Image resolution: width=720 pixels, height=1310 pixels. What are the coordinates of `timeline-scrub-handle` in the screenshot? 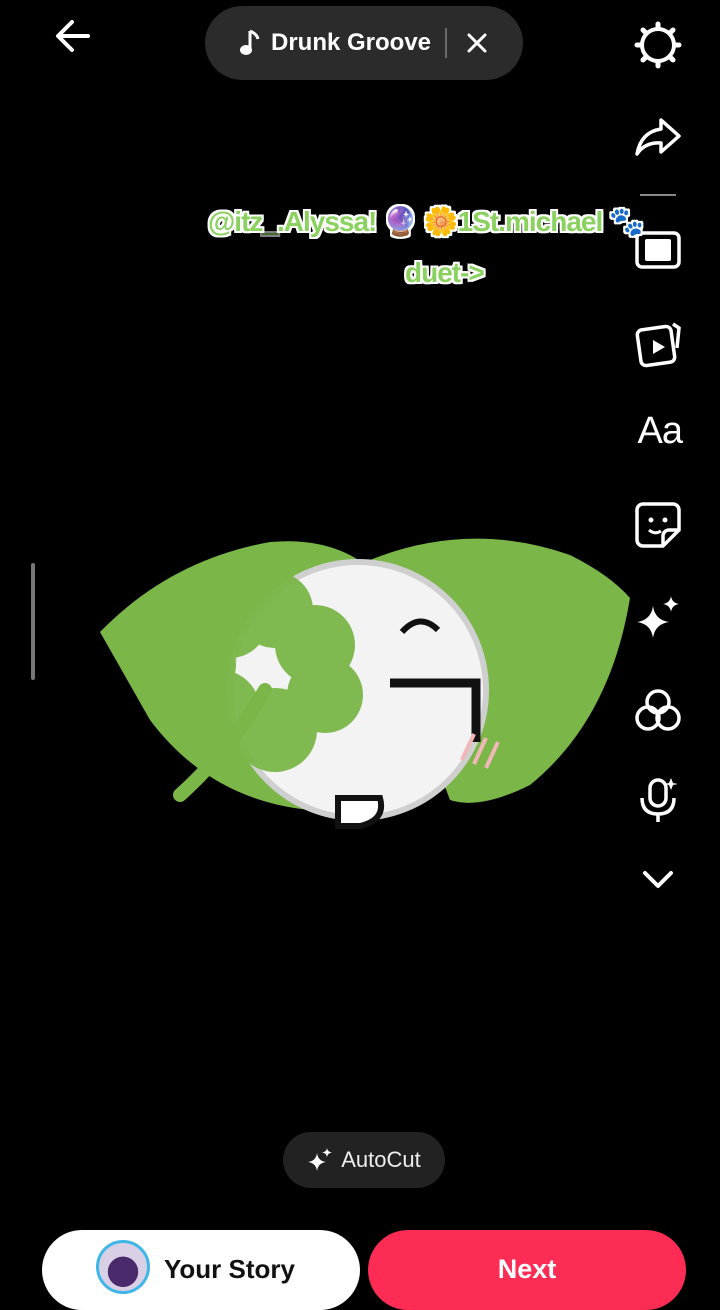 It's located at (33, 621).